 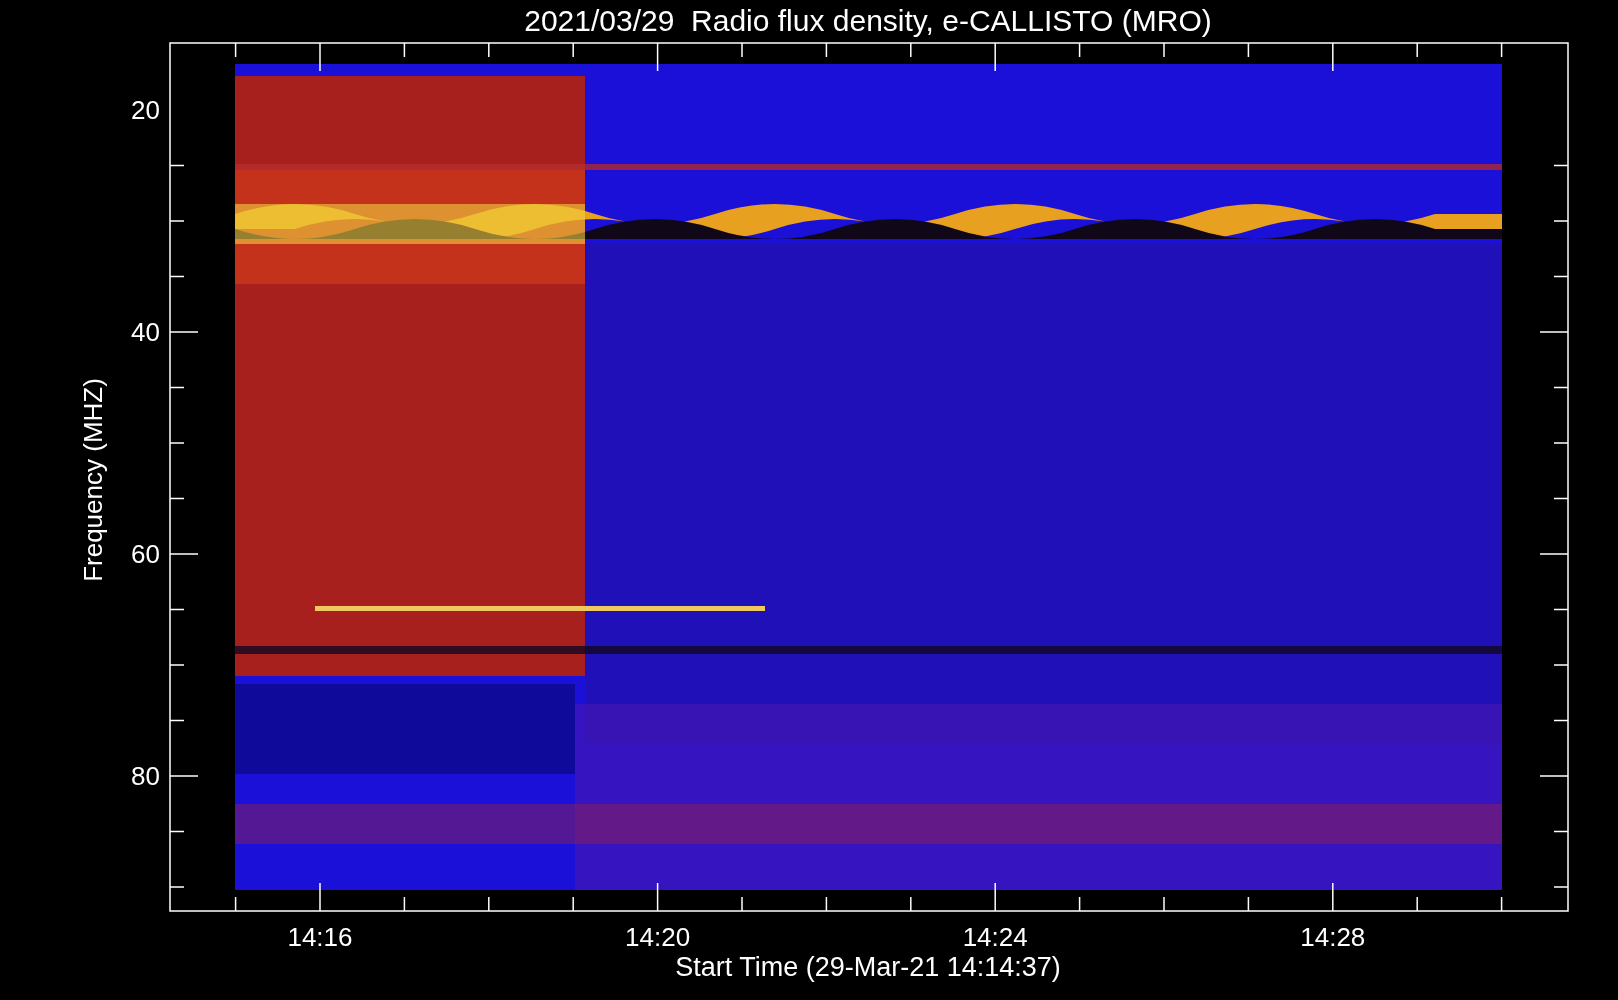 I want to click on y-tick-label: 60, so click(x=145, y=554).